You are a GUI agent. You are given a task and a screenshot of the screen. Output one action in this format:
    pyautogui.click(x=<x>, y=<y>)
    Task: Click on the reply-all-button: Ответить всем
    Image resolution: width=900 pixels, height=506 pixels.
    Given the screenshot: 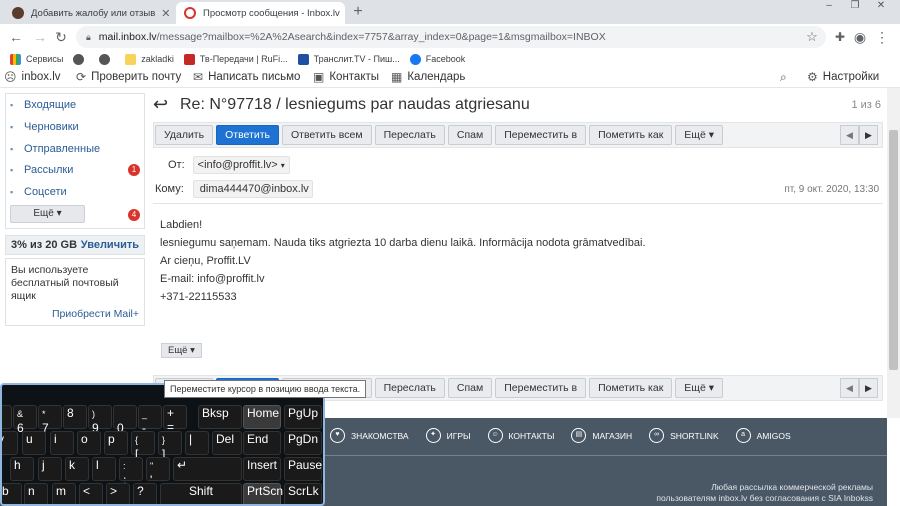 What is the action you would take?
    pyautogui.click(x=326, y=135)
    